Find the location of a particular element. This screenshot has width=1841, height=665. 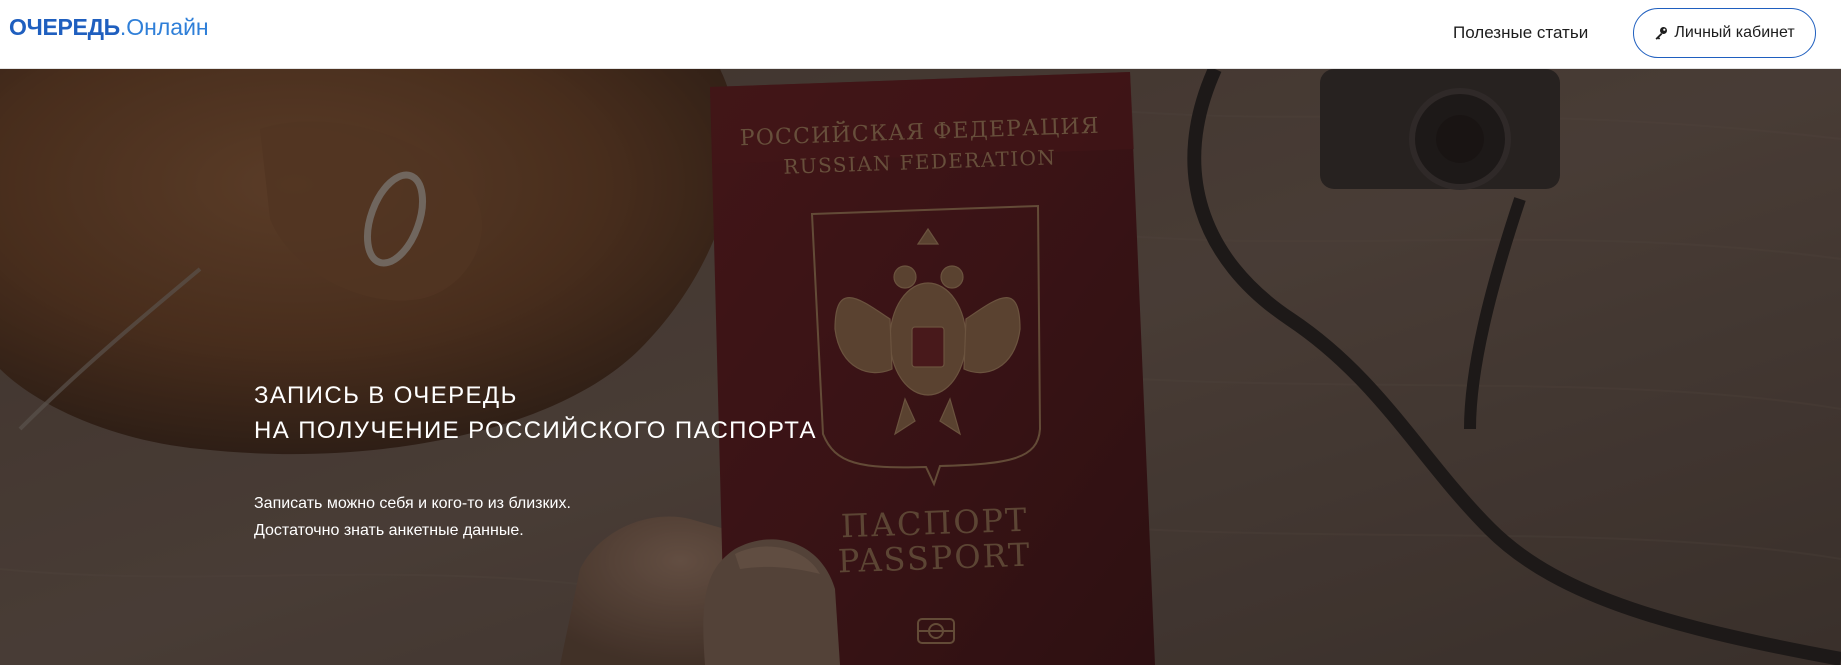

nav-useful-articles-link: Полезные статьи is located at coordinates (1520, 33).